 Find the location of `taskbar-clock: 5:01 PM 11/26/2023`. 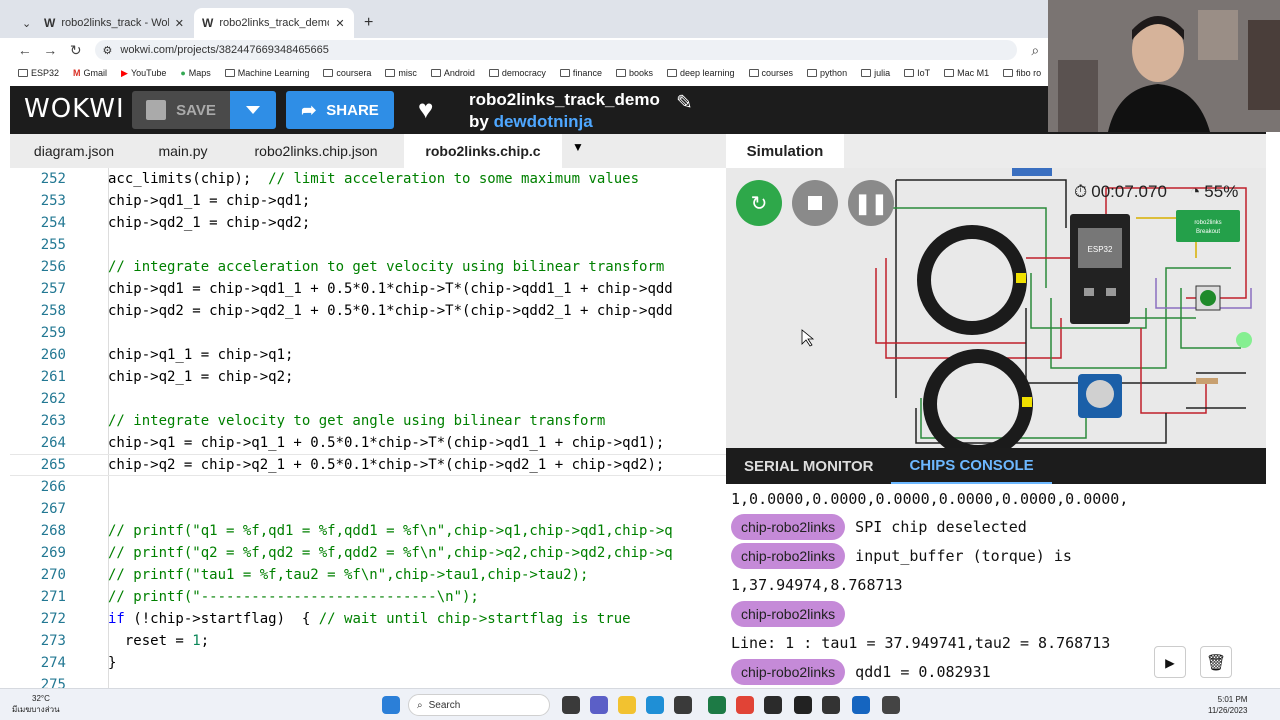

taskbar-clock: 5:01 PM 11/26/2023 is located at coordinates (1227, 705).